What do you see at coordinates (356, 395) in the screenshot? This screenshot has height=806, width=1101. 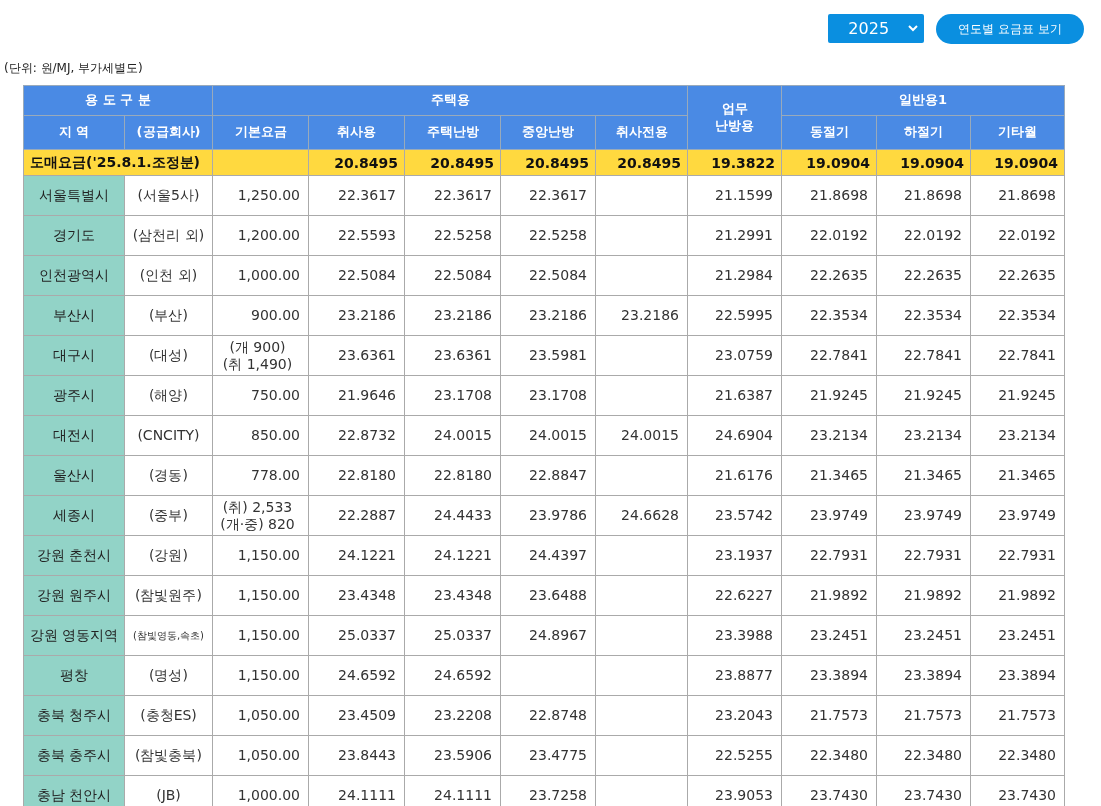 I see `table-cell: 21.9646` at bounding box center [356, 395].